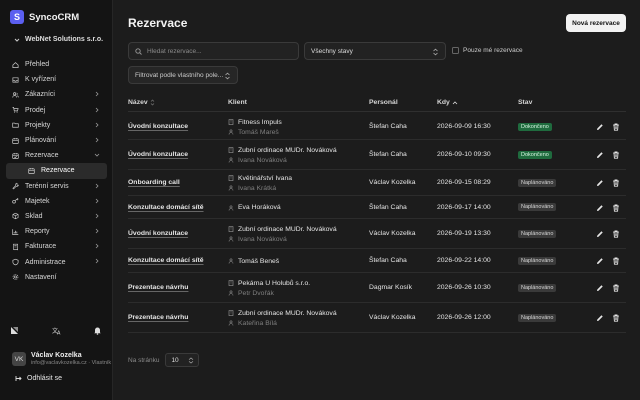  I want to click on date-cell: 2026-09-10 09:30, so click(464, 154).